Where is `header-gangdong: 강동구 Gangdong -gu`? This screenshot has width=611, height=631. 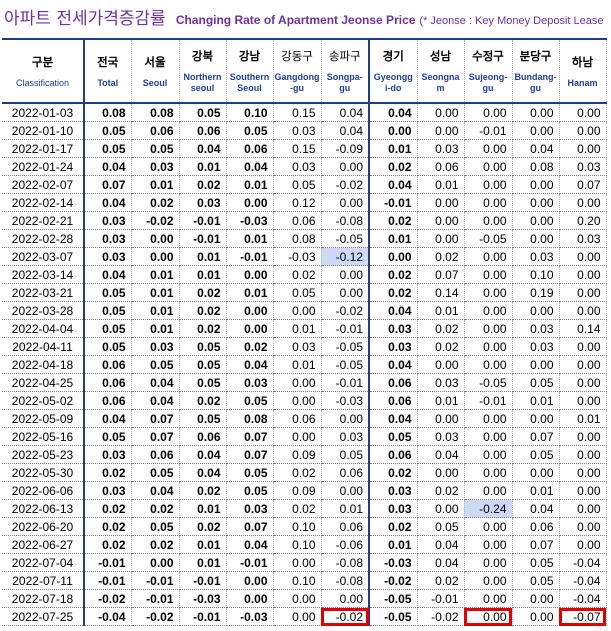
header-gangdong: 강동구 Gangdong -gu is located at coordinates (297, 71).